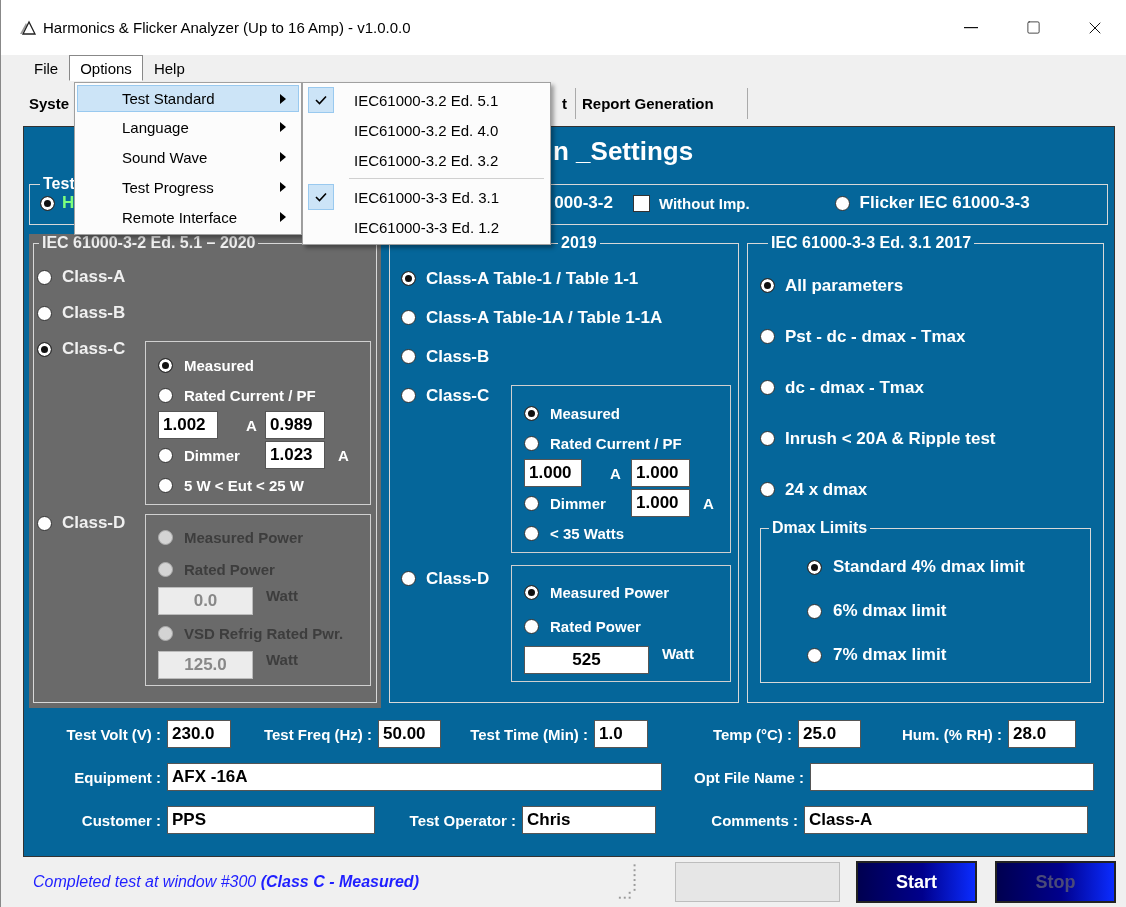 This screenshot has width=1126, height=907. What do you see at coordinates (450, 100) in the screenshot?
I see `menu-entry: IEC61000-3.2 Ed. 5.1` at bounding box center [450, 100].